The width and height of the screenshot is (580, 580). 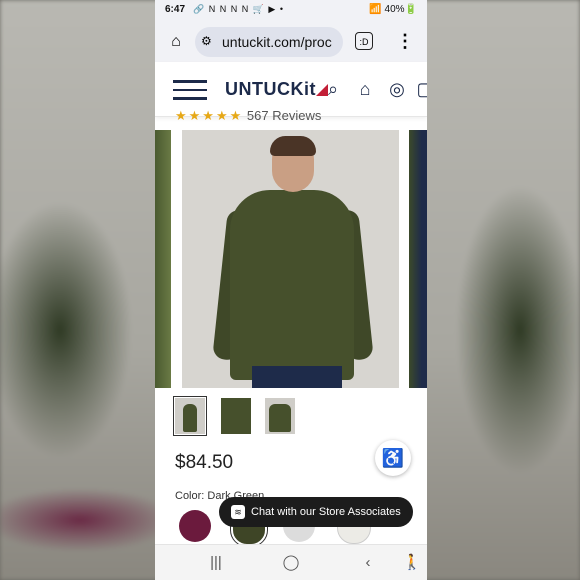 I want to click on store-icon: ⌂, so click(x=365, y=89).